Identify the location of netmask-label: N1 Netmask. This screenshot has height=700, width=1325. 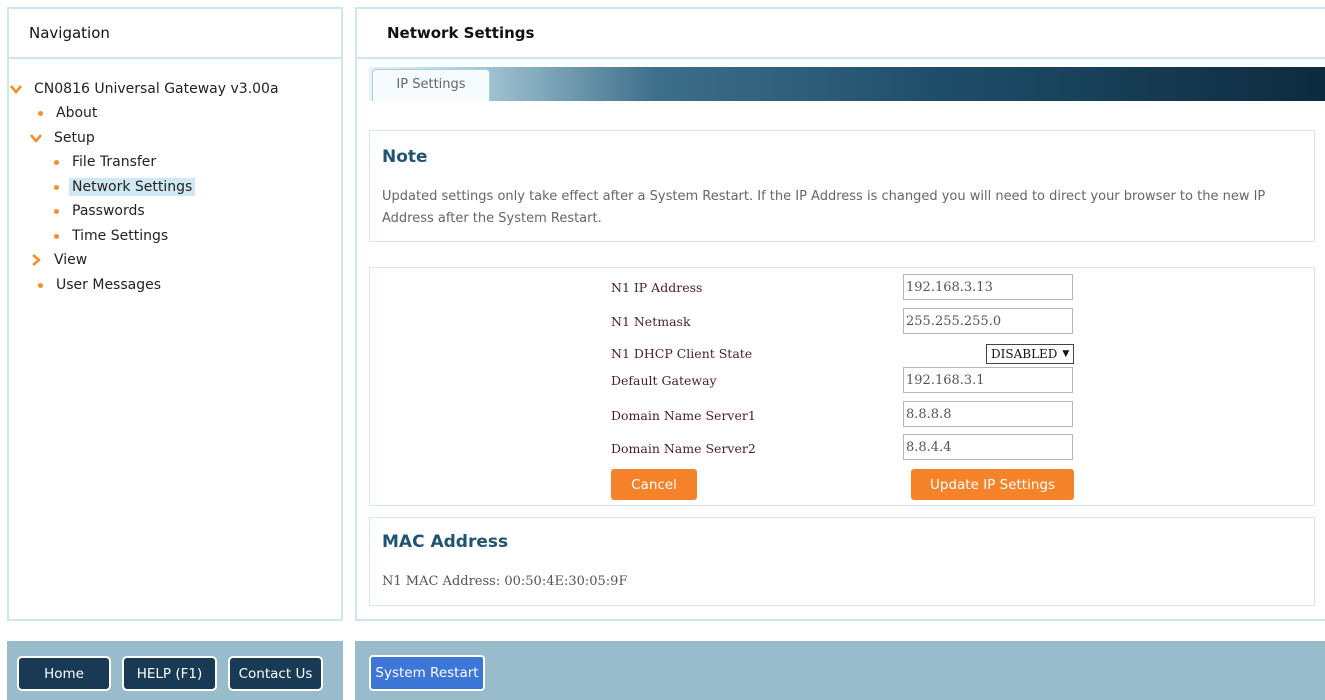
(651, 321).